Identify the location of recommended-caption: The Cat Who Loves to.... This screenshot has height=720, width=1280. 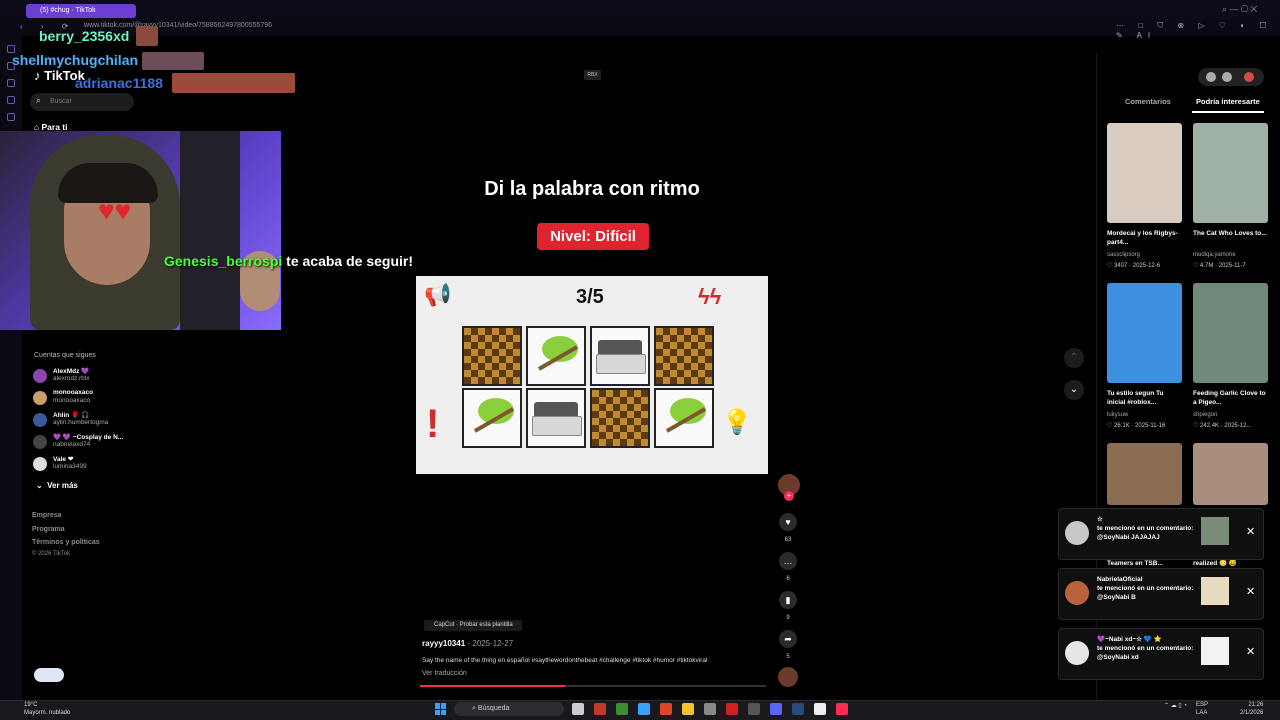
(1230, 238).